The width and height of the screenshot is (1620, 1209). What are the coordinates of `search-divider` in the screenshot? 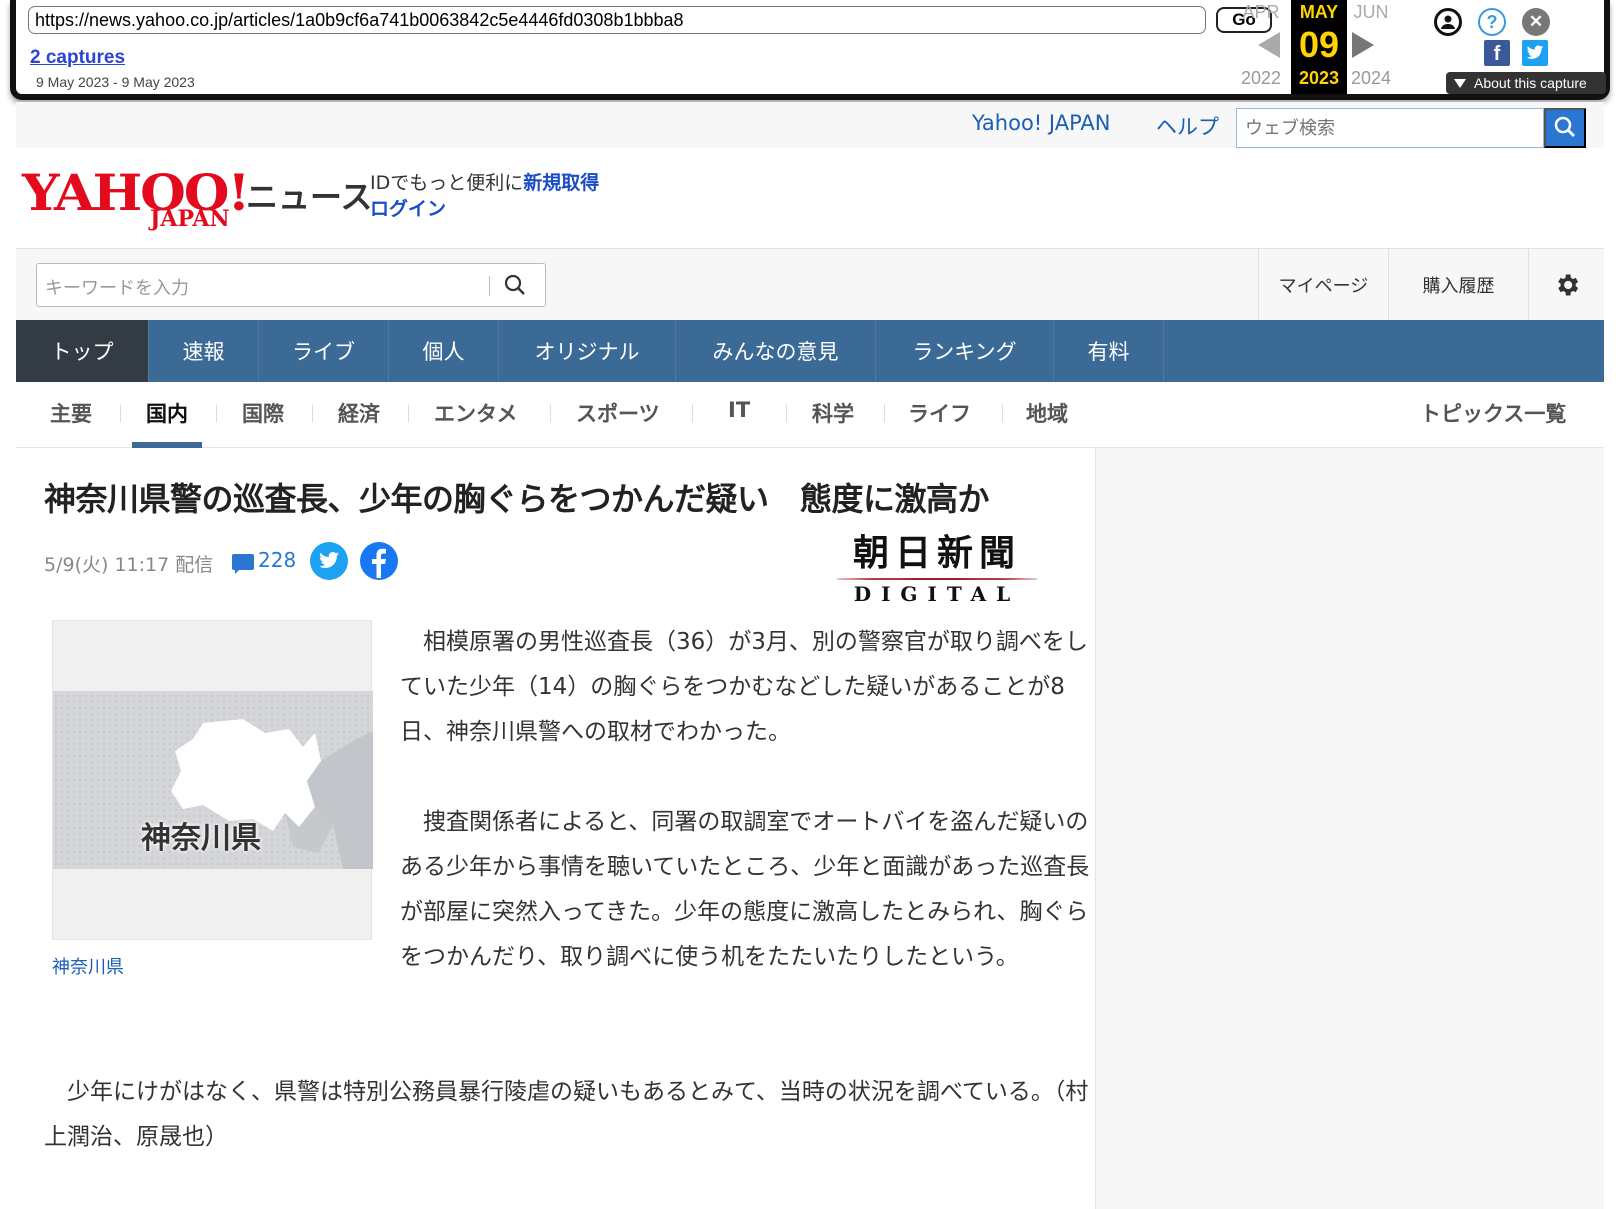 It's located at (489, 286).